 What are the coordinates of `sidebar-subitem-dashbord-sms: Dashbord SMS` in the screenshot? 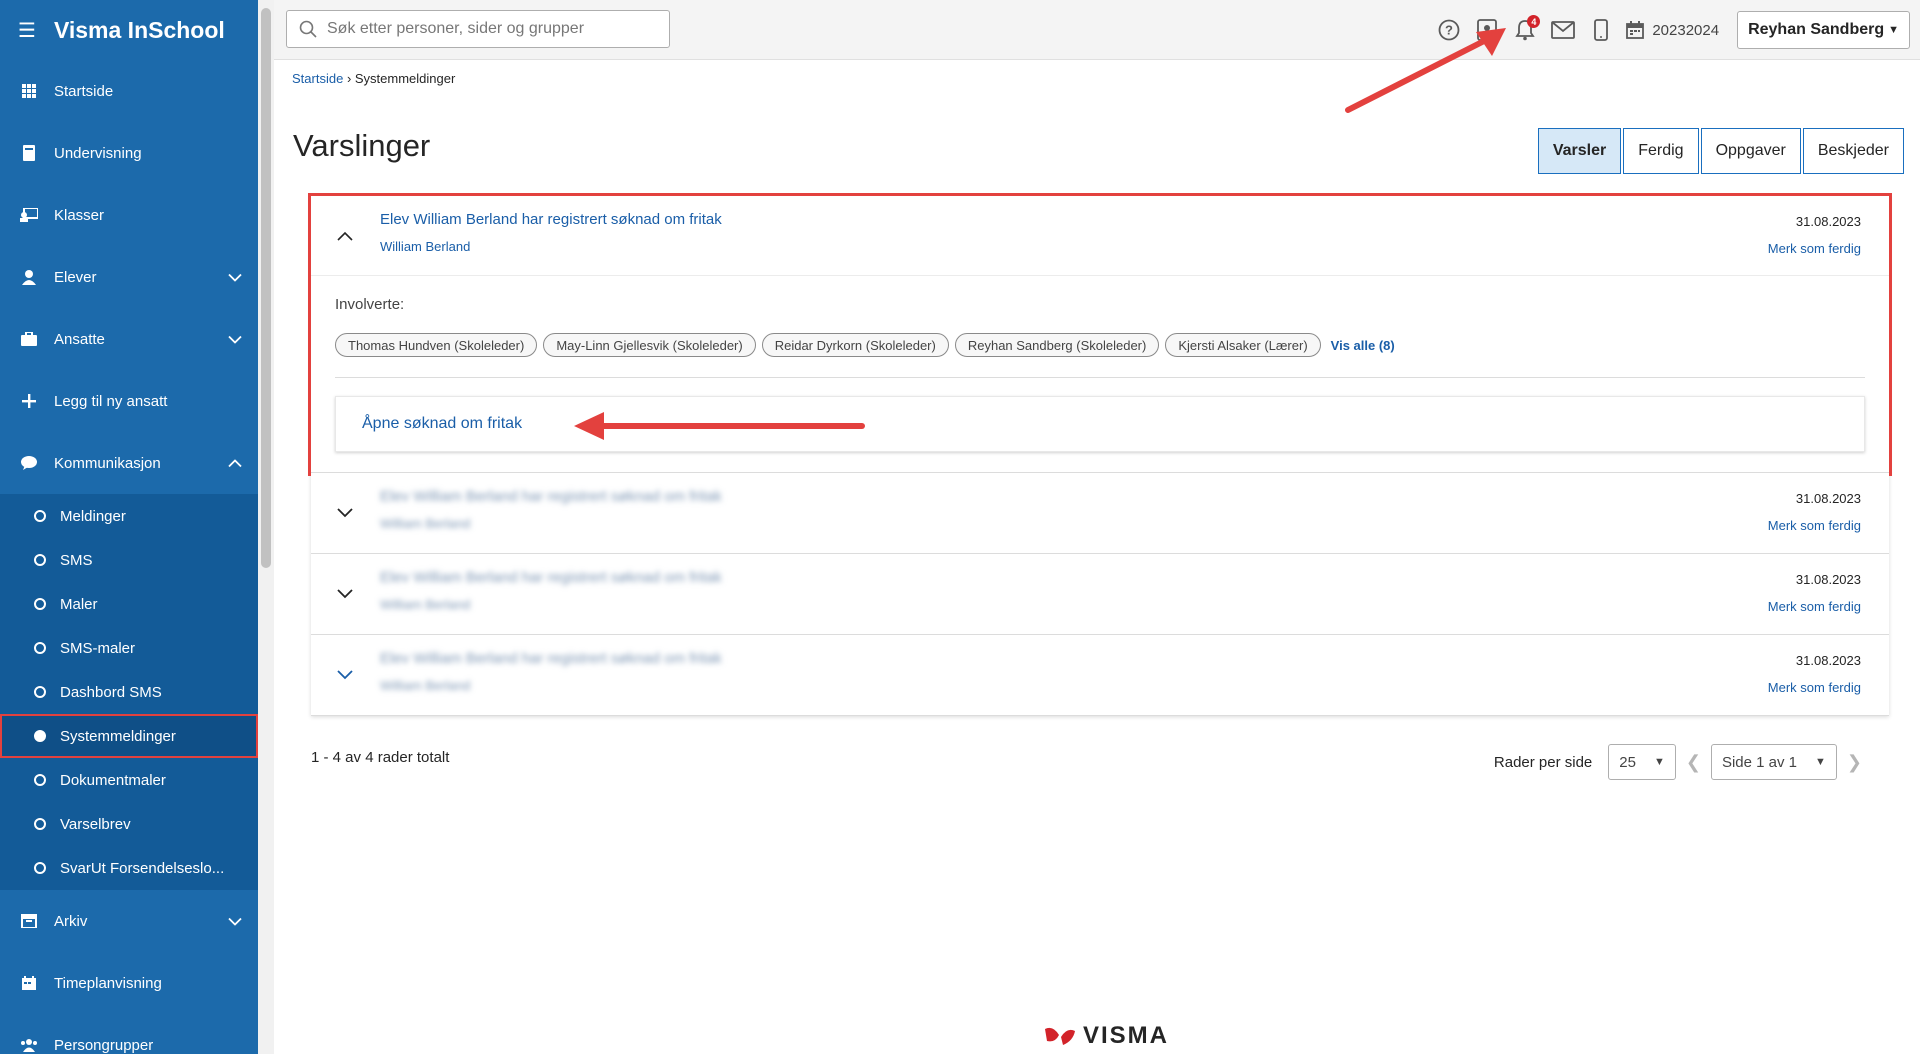 It's located at (129, 692).